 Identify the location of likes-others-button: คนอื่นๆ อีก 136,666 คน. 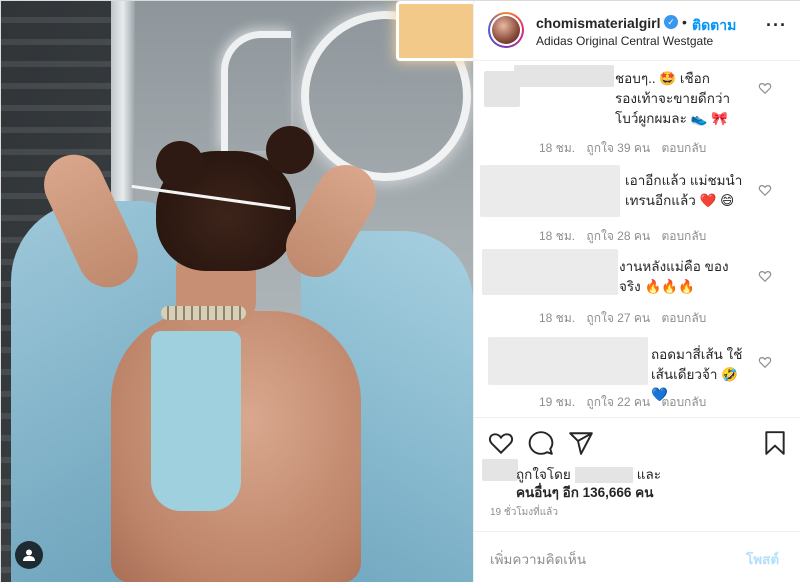
(584, 492).